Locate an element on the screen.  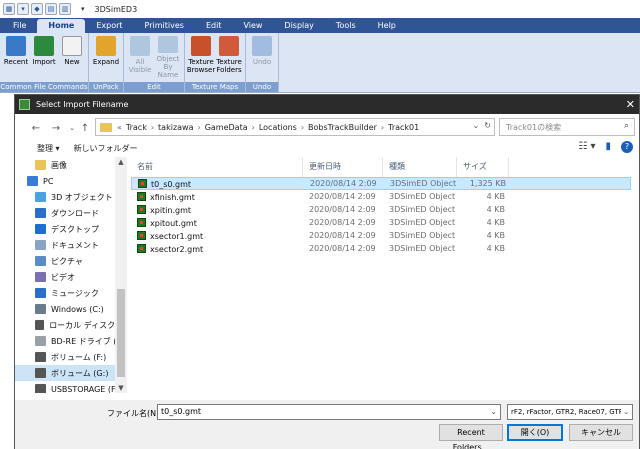
scroll-down-icon: ▼ is located at coordinates (121, 388).